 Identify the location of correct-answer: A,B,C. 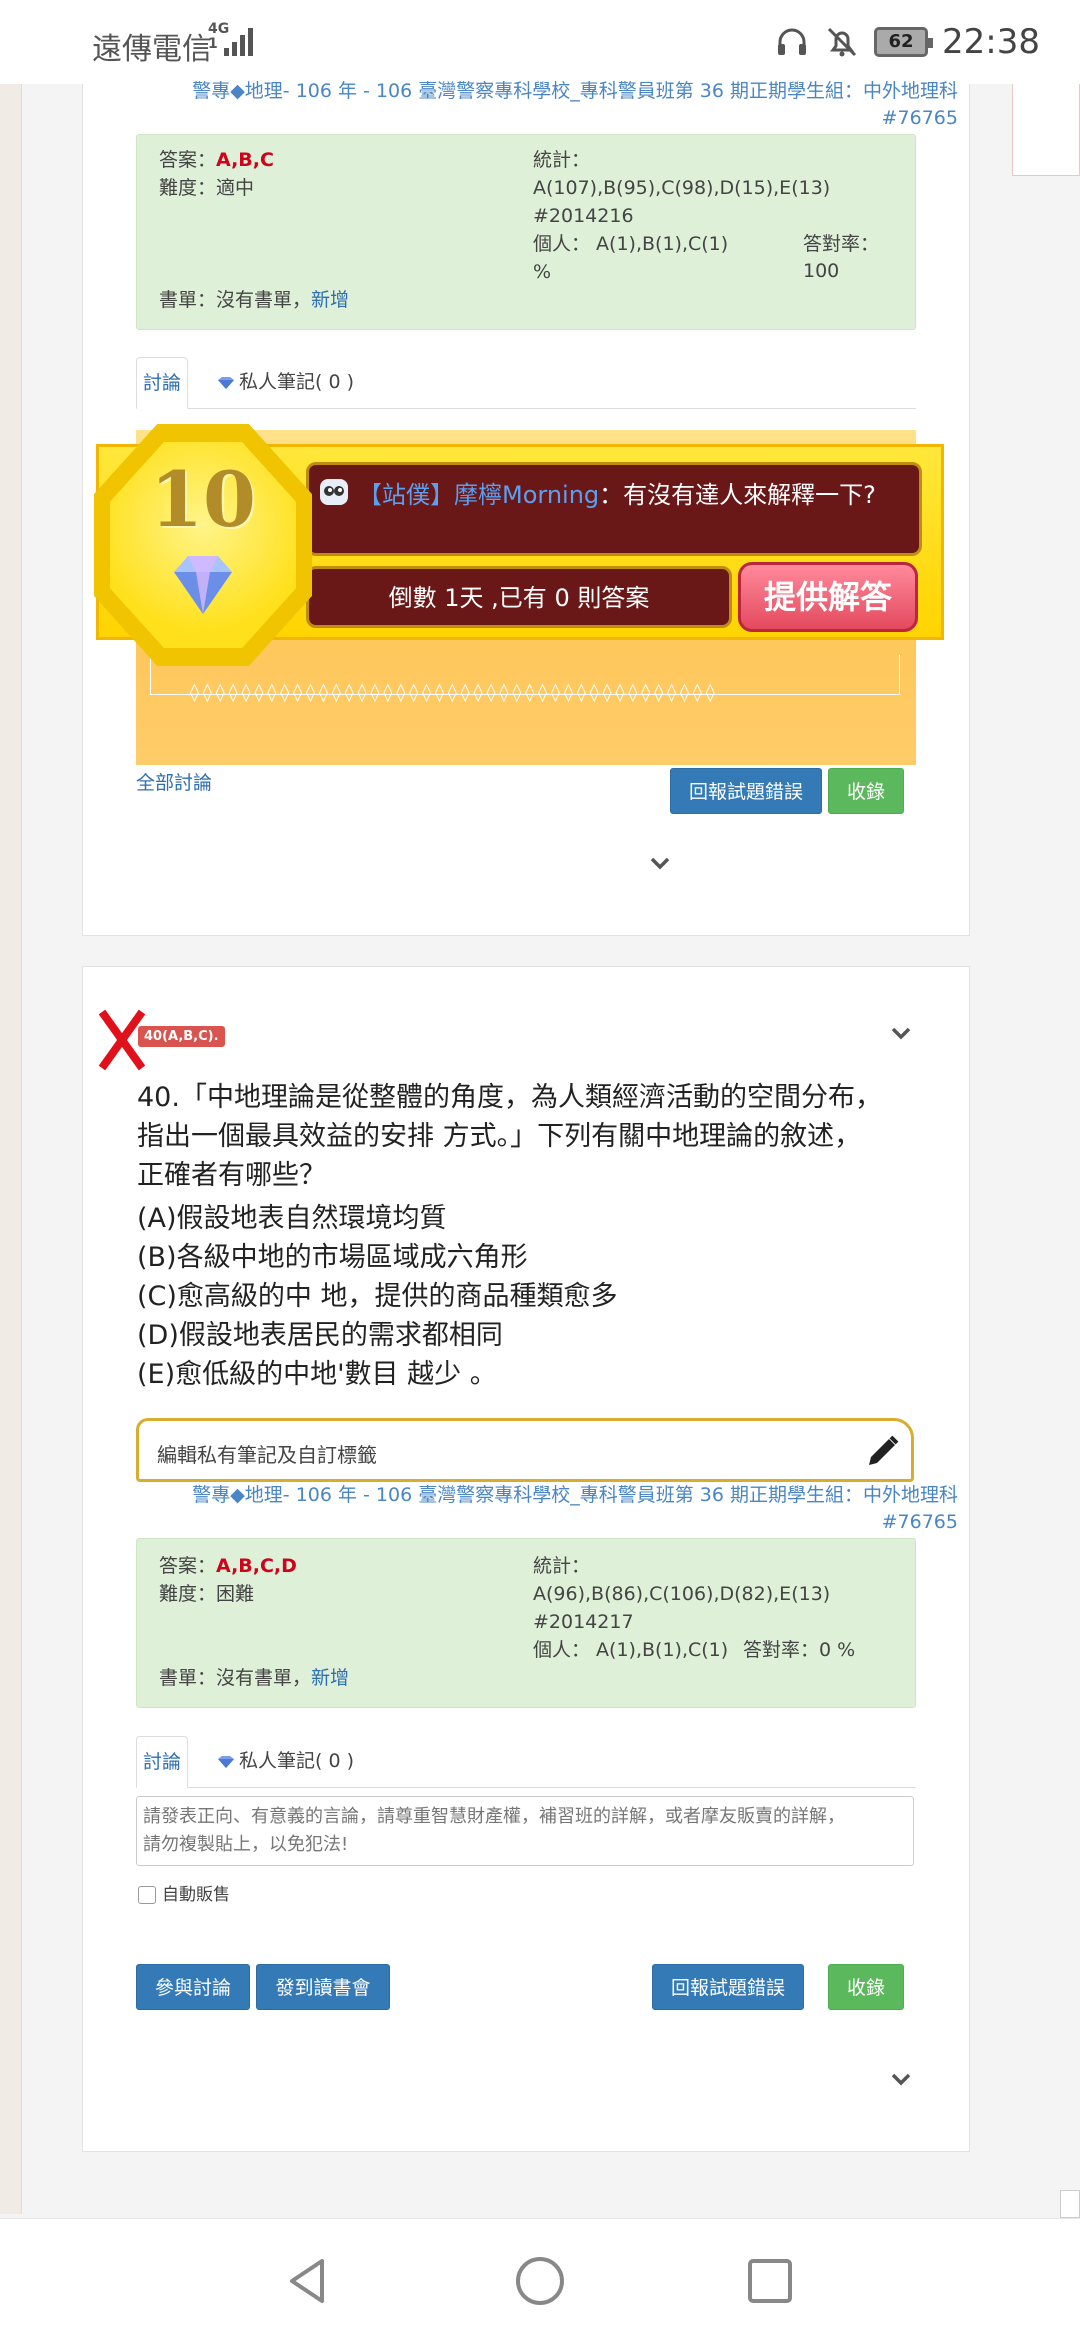
(245, 160).